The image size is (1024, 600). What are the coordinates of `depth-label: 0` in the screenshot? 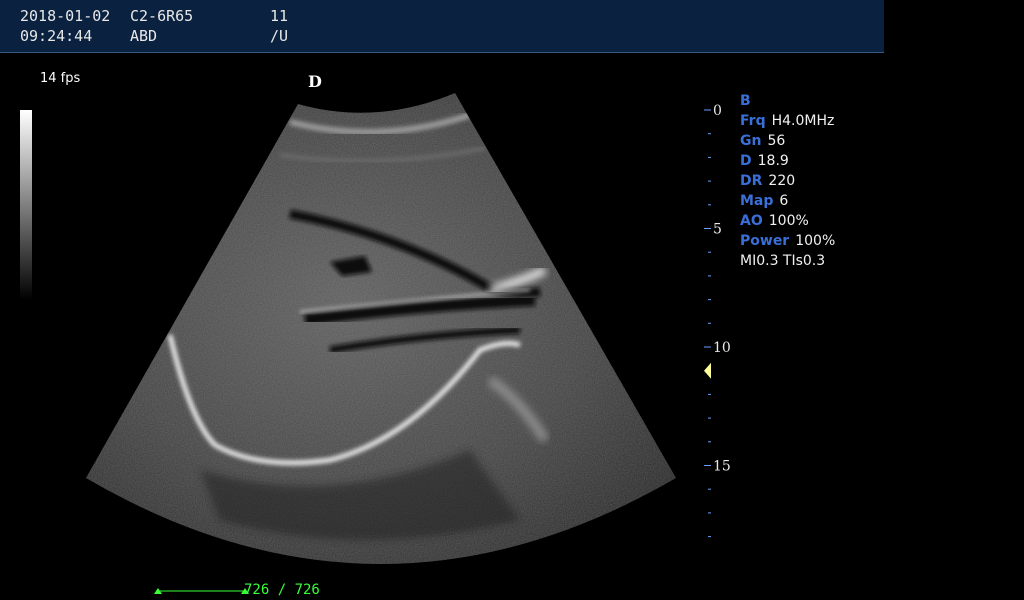 It's located at (717, 111).